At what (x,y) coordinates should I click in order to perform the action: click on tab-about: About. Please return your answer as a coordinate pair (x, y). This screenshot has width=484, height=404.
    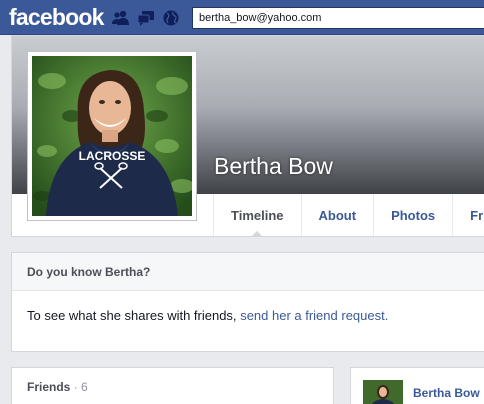
    Looking at the image, I should click on (337, 215).